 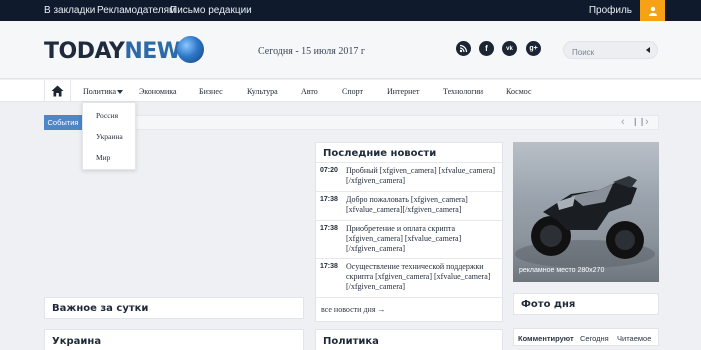 I want to click on search-input, so click(x=609, y=52).